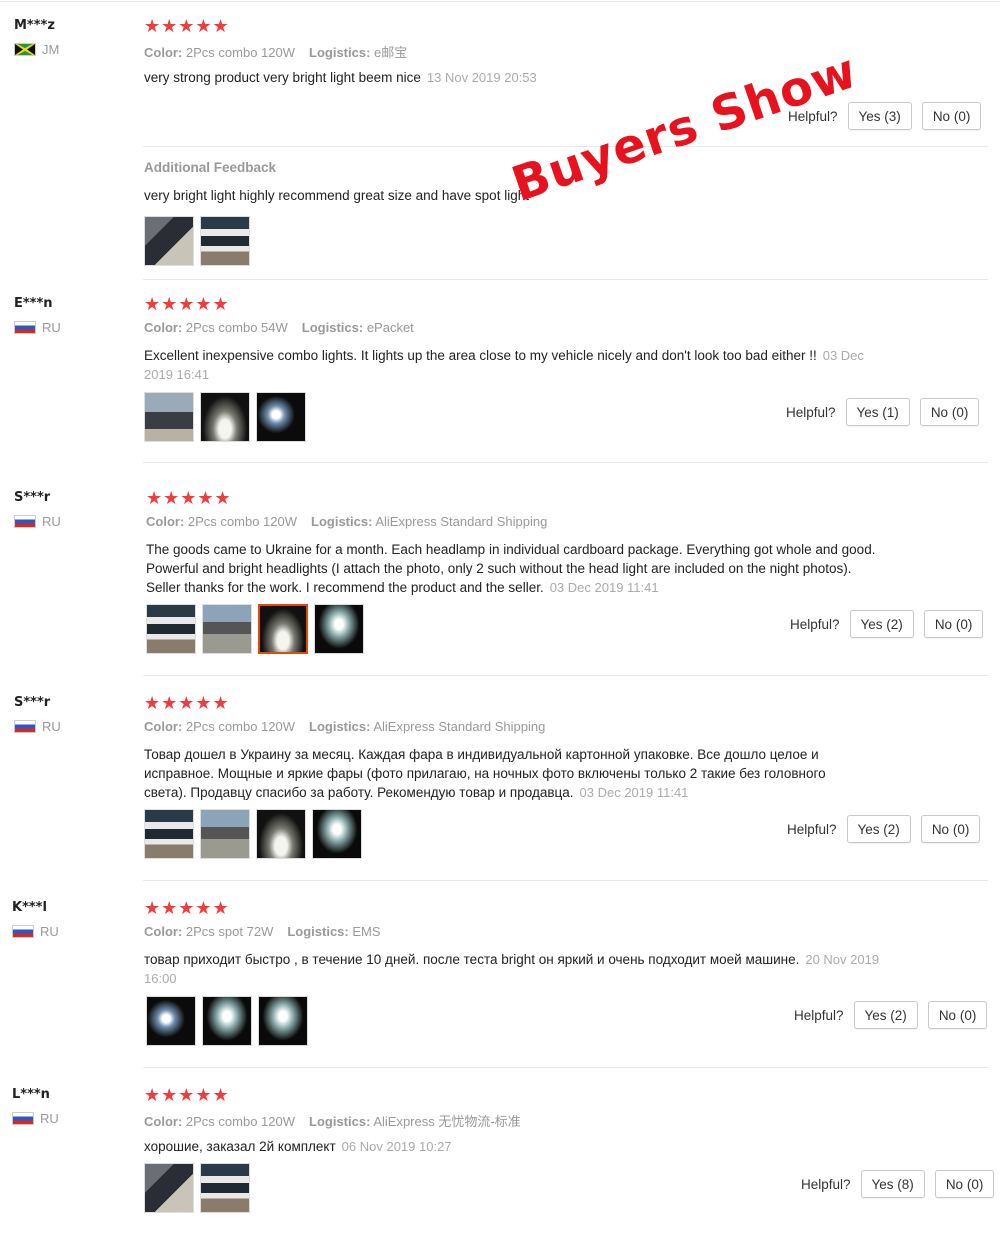  I want to click on reviewer-name: E***n, so click(33, 303).